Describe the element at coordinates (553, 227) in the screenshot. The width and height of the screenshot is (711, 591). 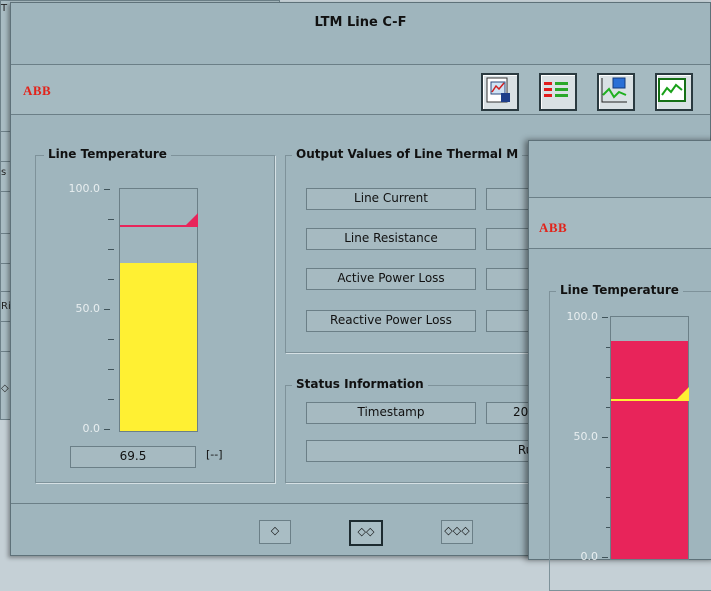
I see `second-abb-logo: ABB` at that location.